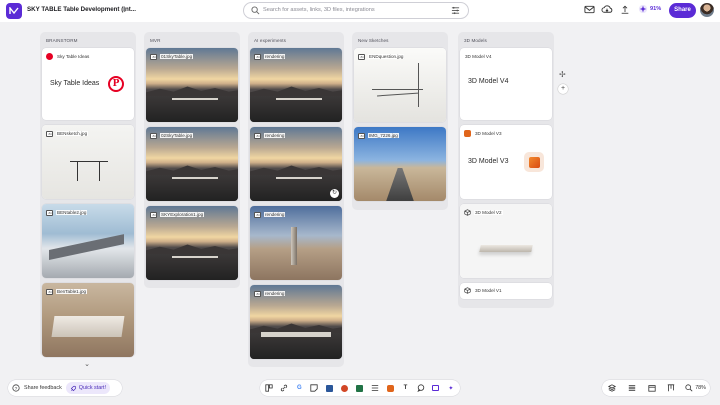  What do you see at coordinates (562, 74) in the screenshot?
I see `ai-sparkle-icon: ✢` at bounding box center [562, 74].